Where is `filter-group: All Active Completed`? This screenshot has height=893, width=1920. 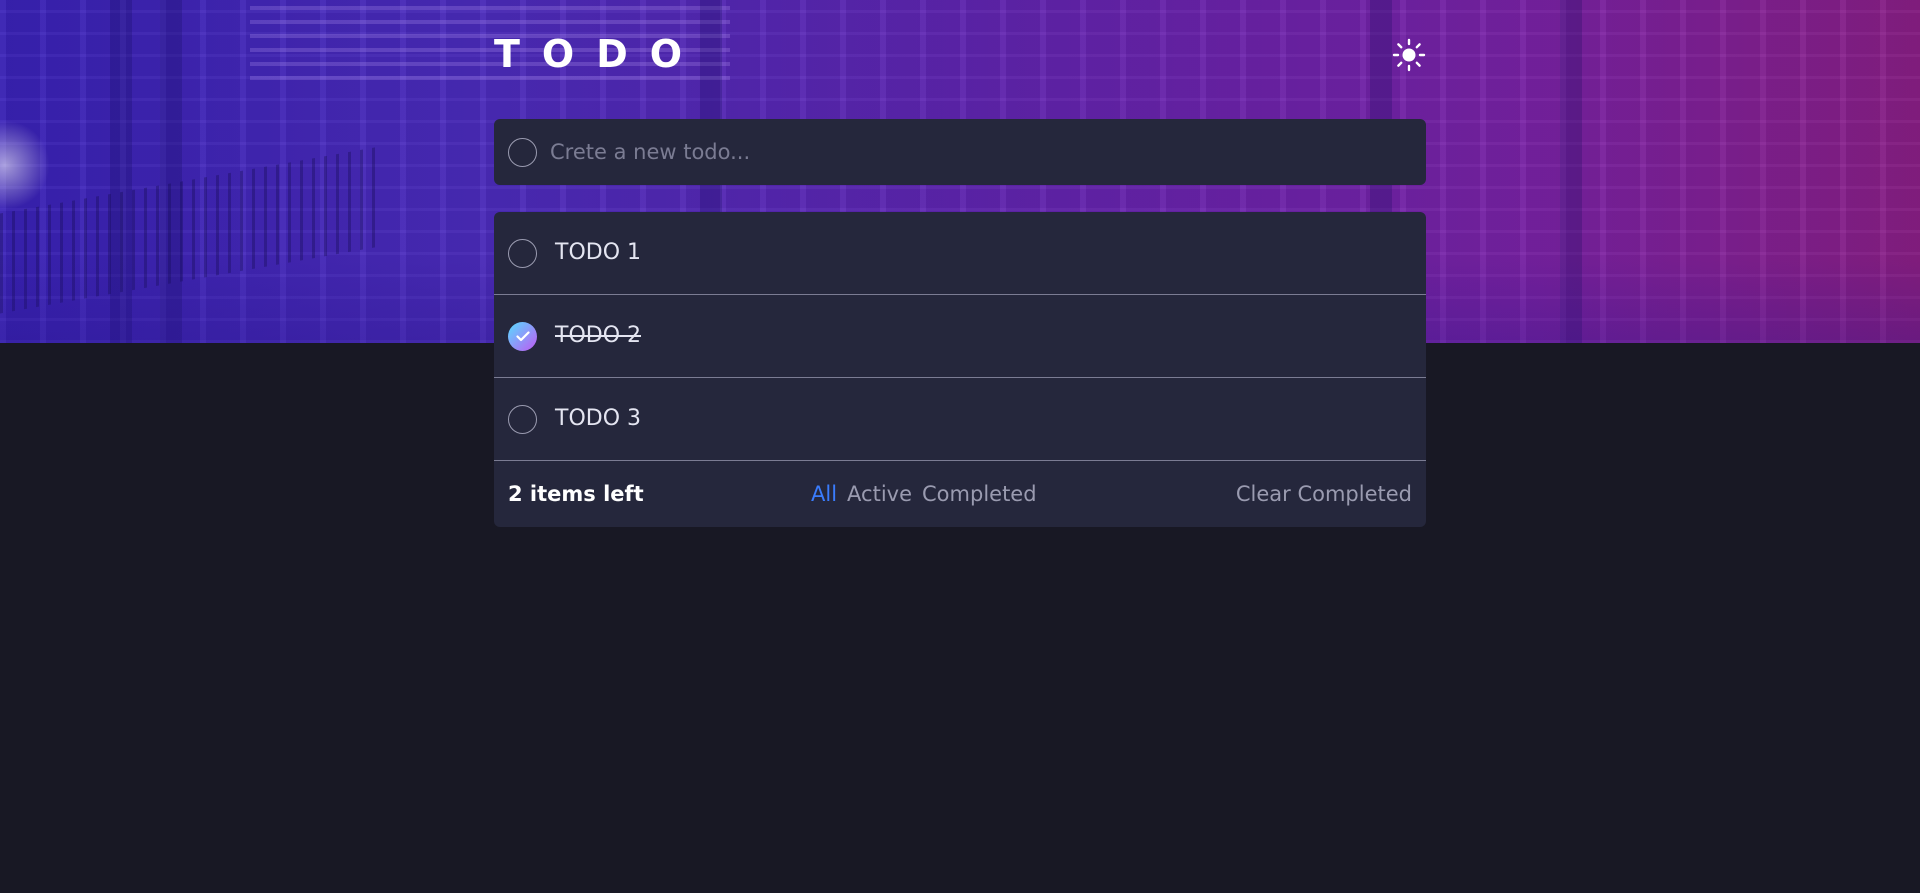 filter-group: All Active Completed is located at coordinates (924, 494).